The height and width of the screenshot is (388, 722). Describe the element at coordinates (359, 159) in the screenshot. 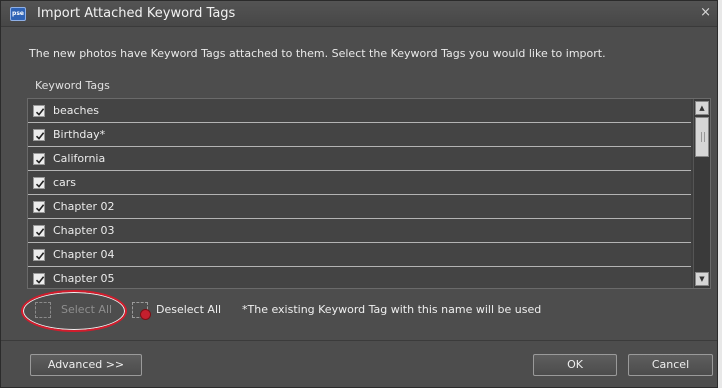

I see `list-item: California` at that location.